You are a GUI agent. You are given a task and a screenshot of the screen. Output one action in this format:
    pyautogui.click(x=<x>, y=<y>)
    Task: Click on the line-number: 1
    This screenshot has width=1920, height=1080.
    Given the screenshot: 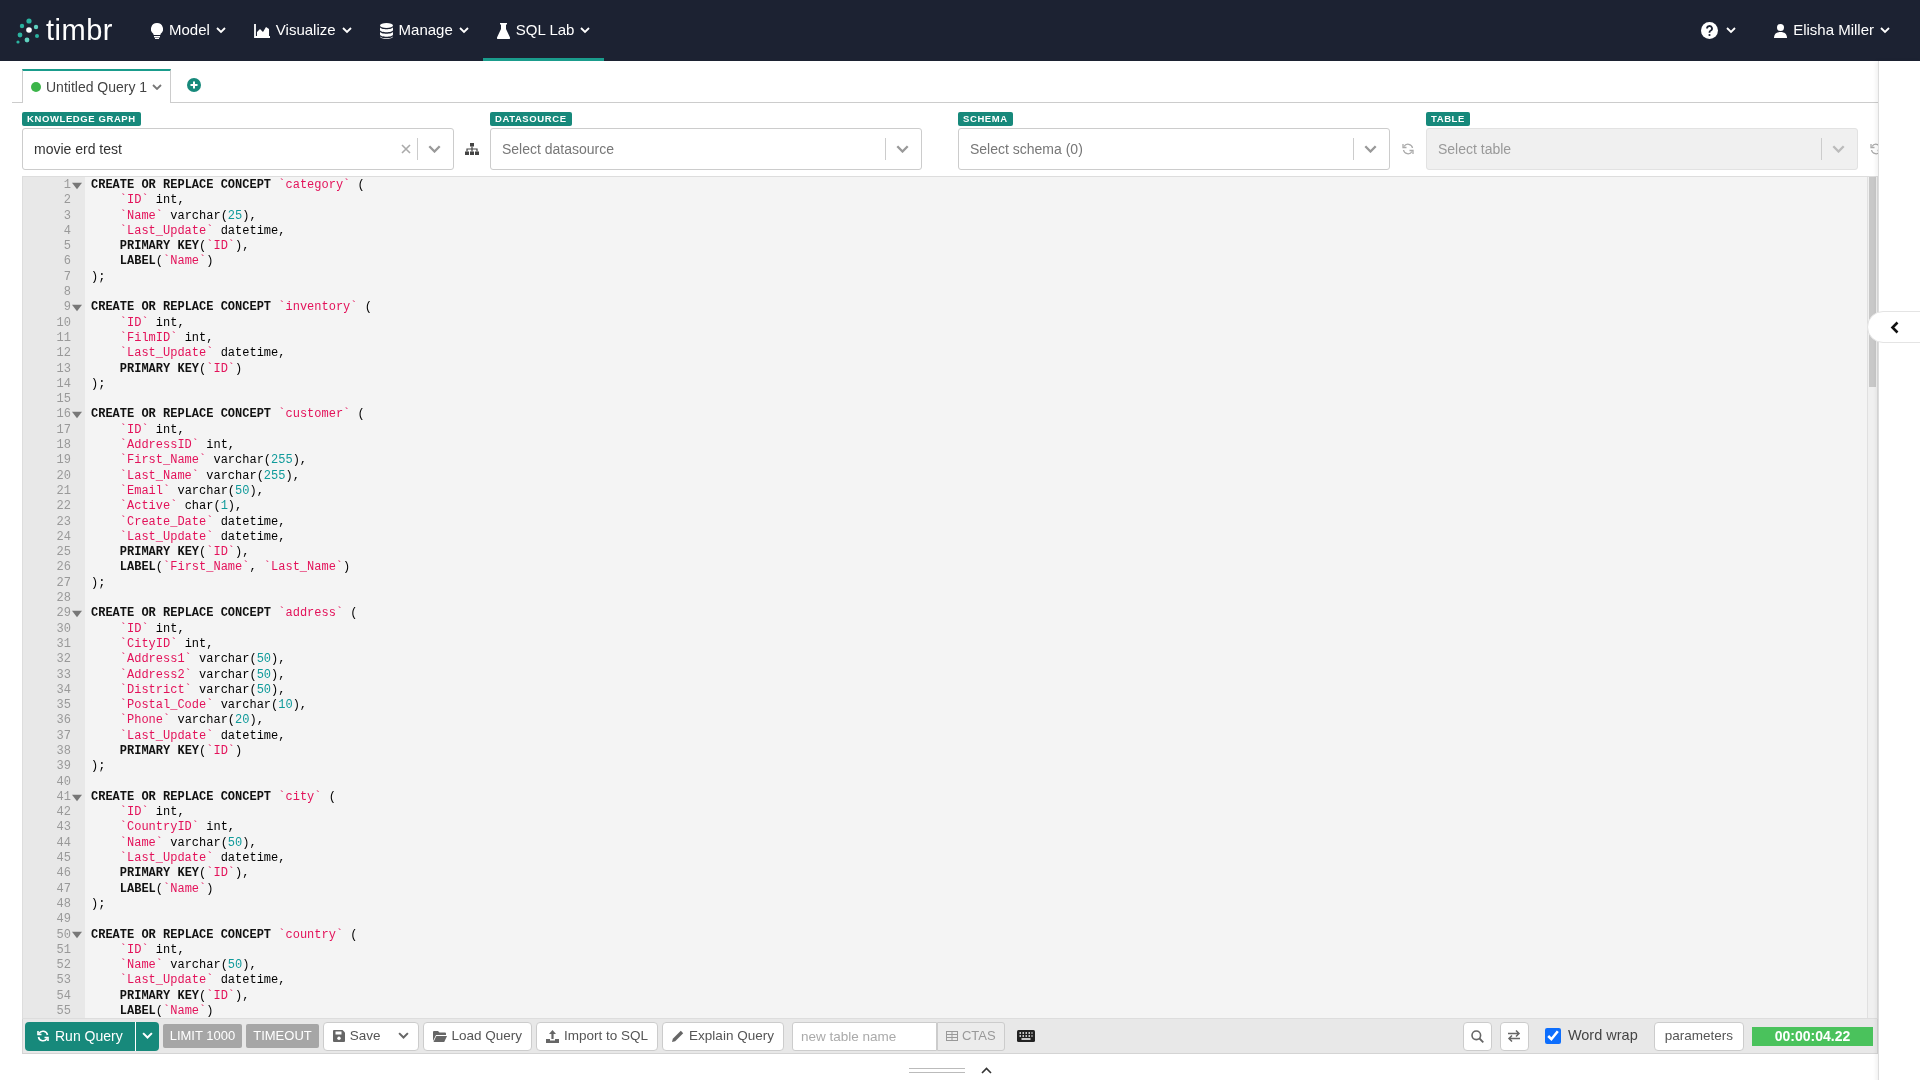 What is the action you would take?
    pyautogui.click(x=67, y=186)
    